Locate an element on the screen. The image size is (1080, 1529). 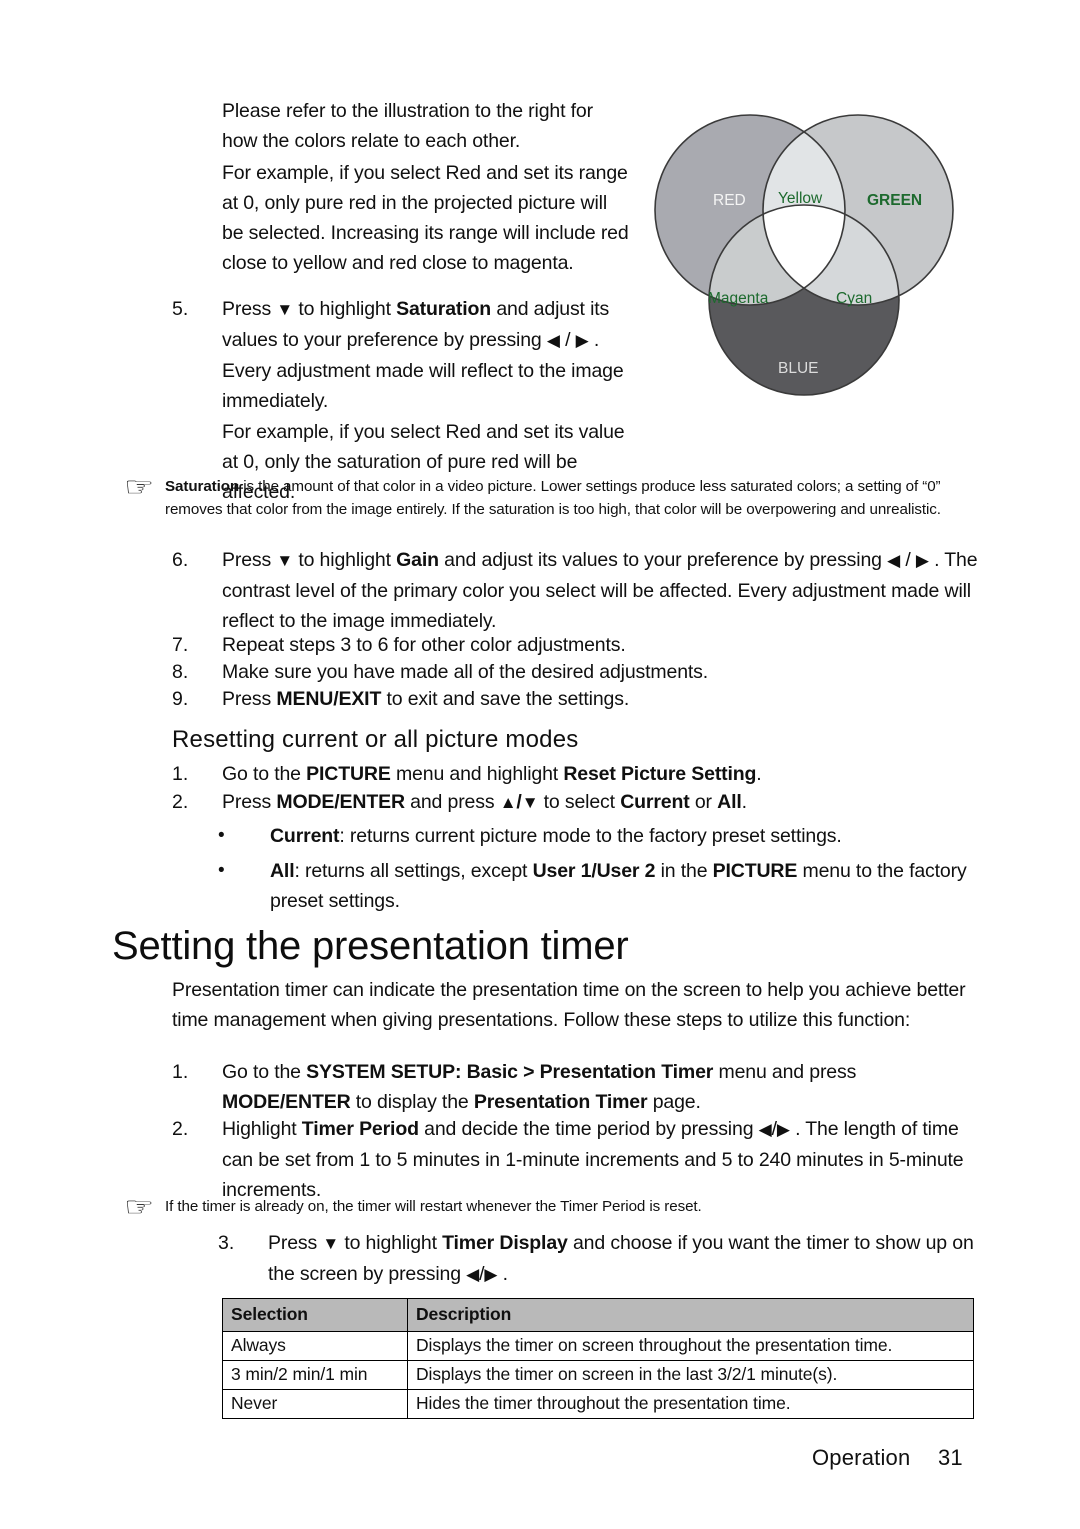
venn-label-blue: BLUE is located at coordinates (798, 368).